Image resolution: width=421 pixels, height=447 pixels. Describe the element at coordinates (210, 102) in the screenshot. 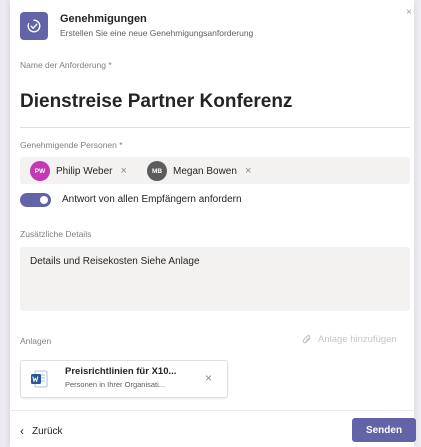

I see `request-name-input: Dienstreise Partner Konferenz` at that location.